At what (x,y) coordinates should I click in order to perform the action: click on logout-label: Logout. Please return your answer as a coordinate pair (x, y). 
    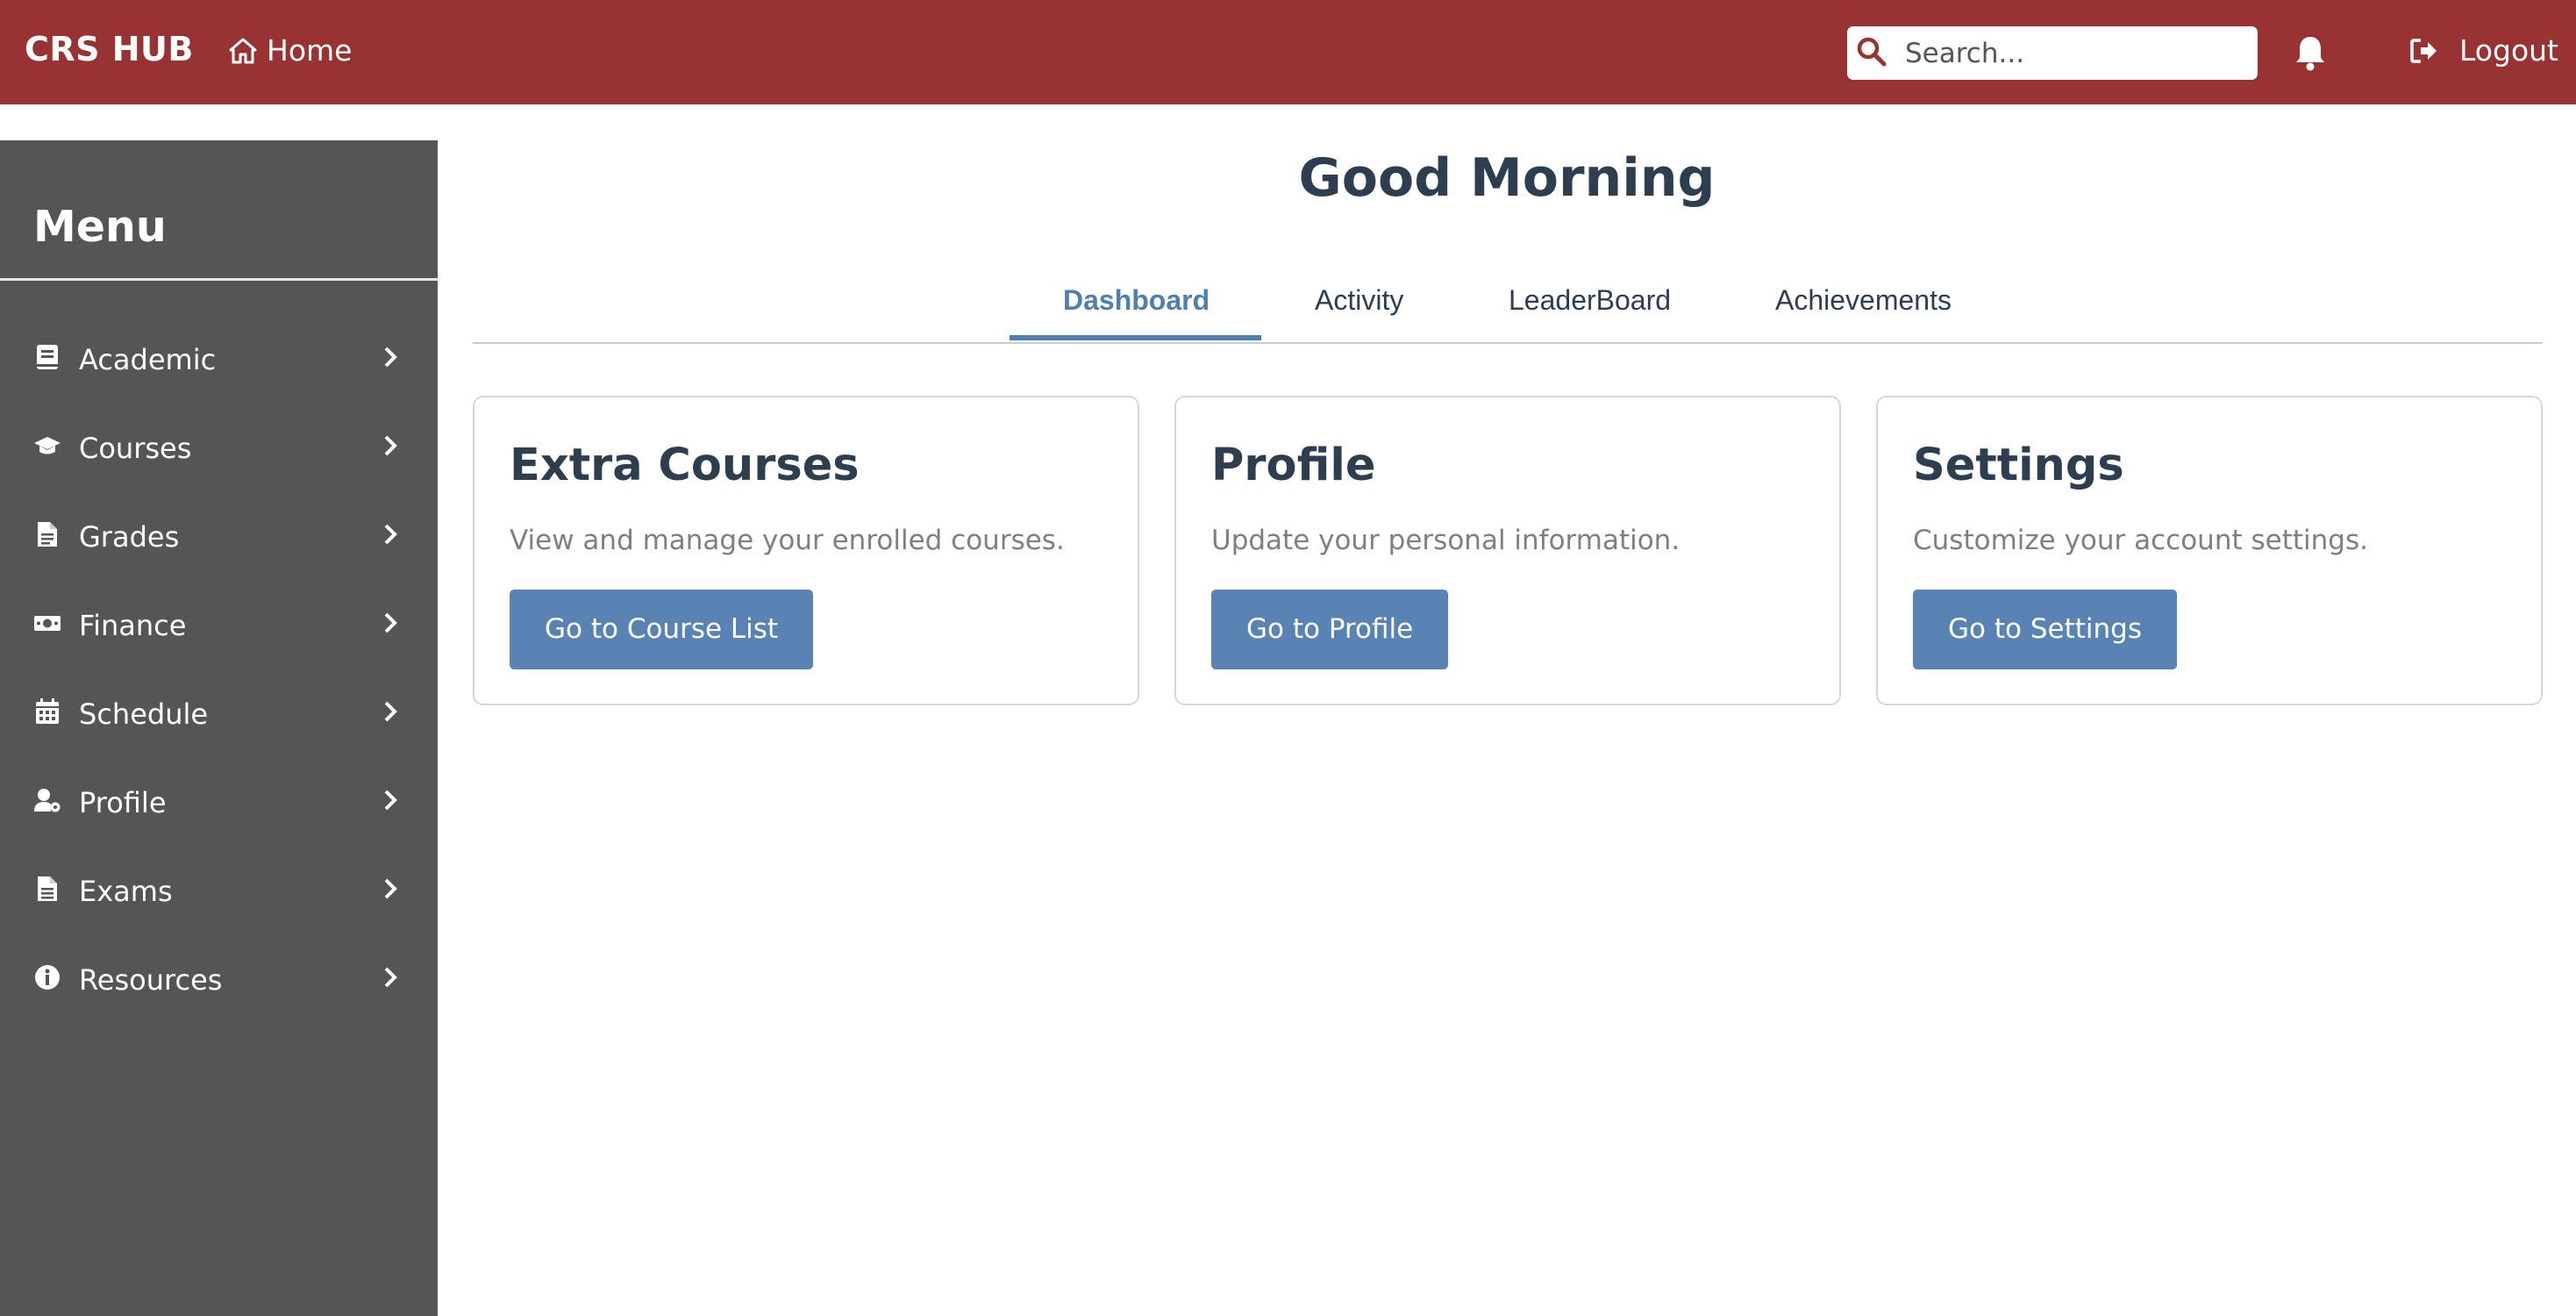
    Looking at the image, I should click on (2509, 50).